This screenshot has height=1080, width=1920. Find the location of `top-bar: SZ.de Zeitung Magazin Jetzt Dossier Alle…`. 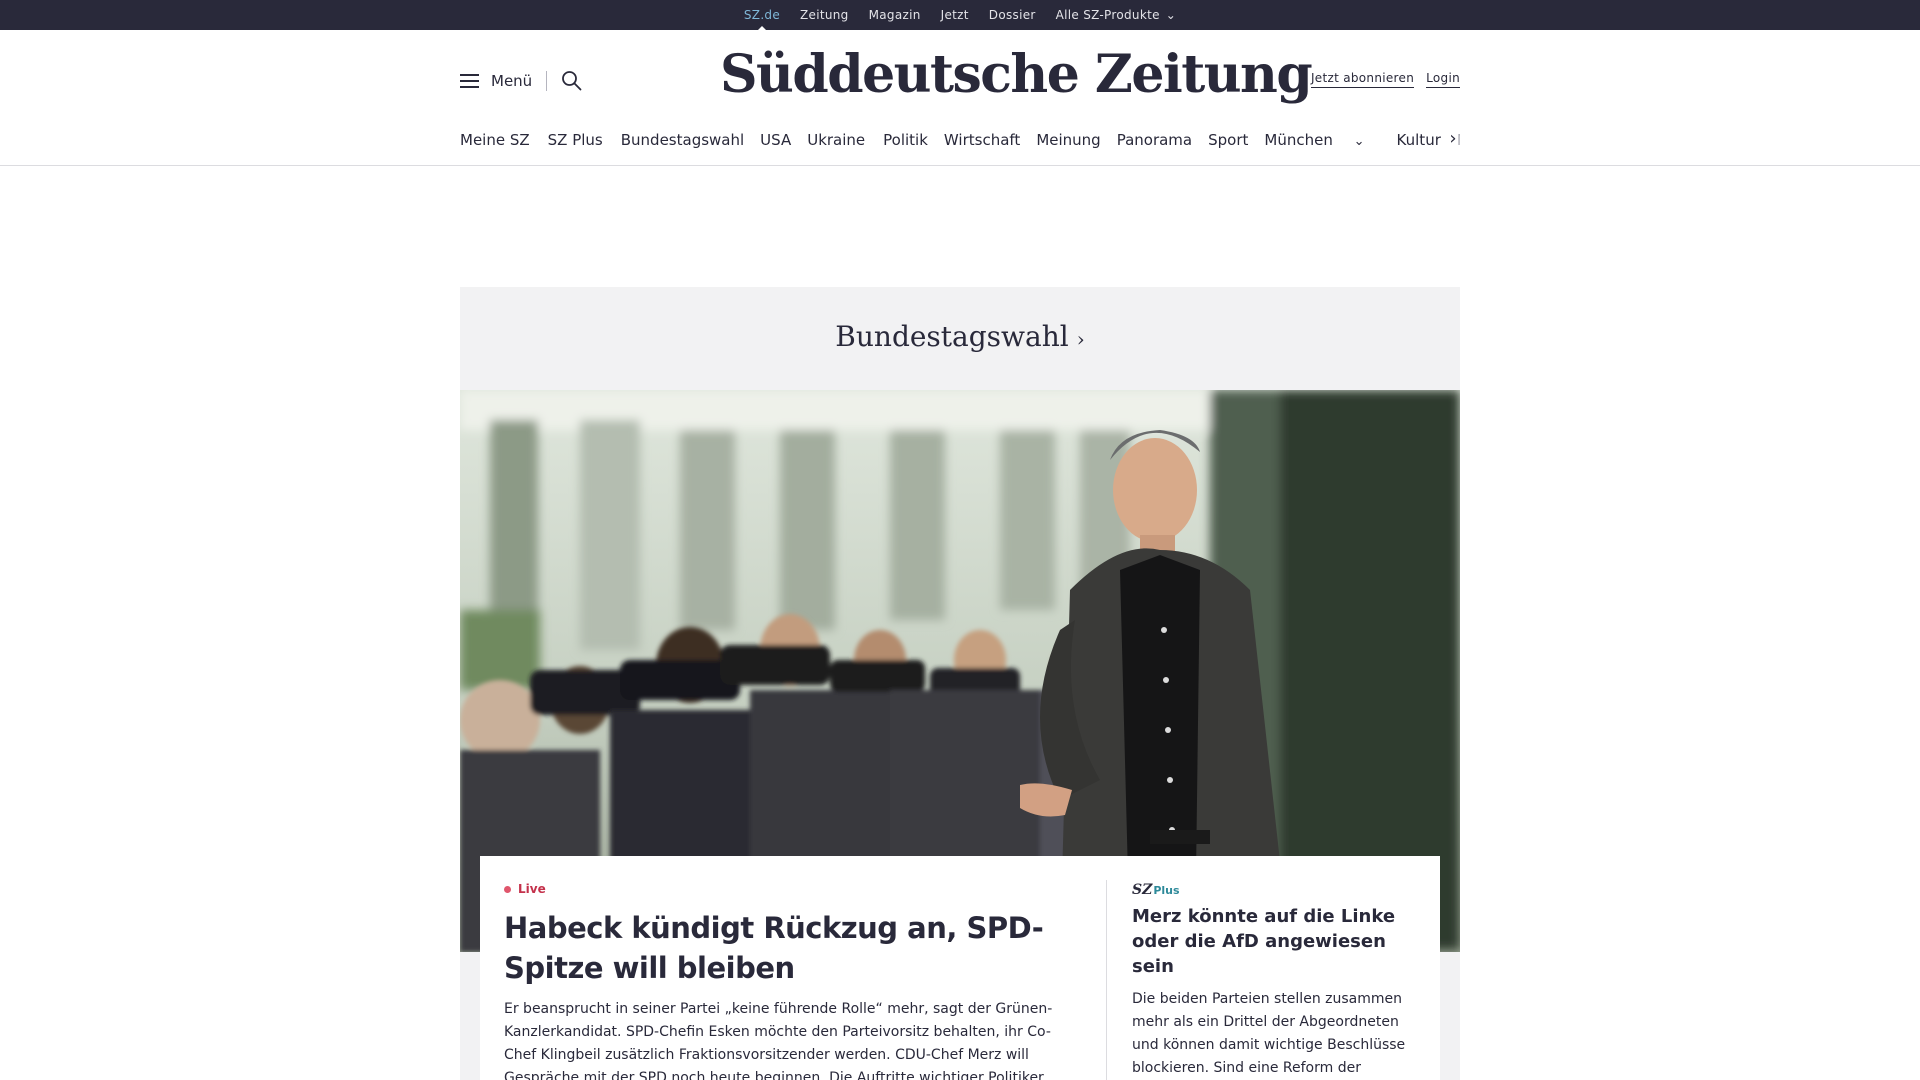

top-bar: SZ.de Zeitung Magazin Jetzt Dossier Alle… is located at coordinates (960, 16).